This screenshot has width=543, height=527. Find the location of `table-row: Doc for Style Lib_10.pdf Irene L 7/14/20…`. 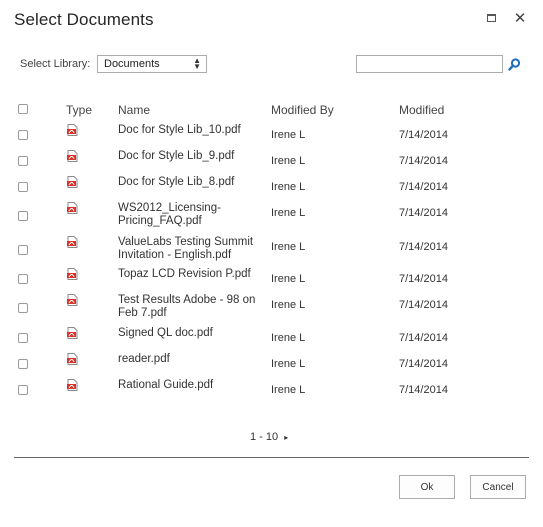

table-row: Doc for Style Lib_10.pdf Irene L 7/14/20… is located at coordinates (271, 136).